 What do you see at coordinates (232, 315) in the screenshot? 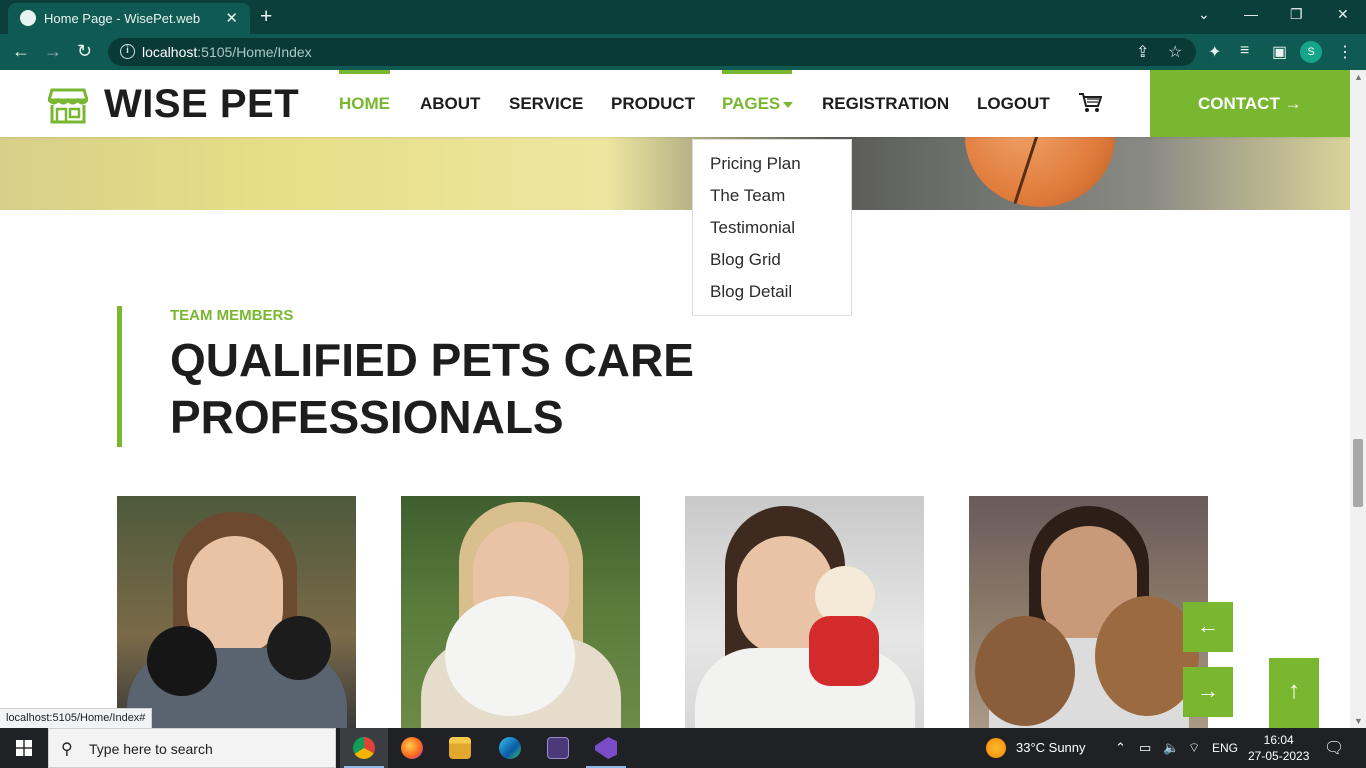
I see `section-kicker: TEAM MEMBERS` at bounding box center [232, 315].